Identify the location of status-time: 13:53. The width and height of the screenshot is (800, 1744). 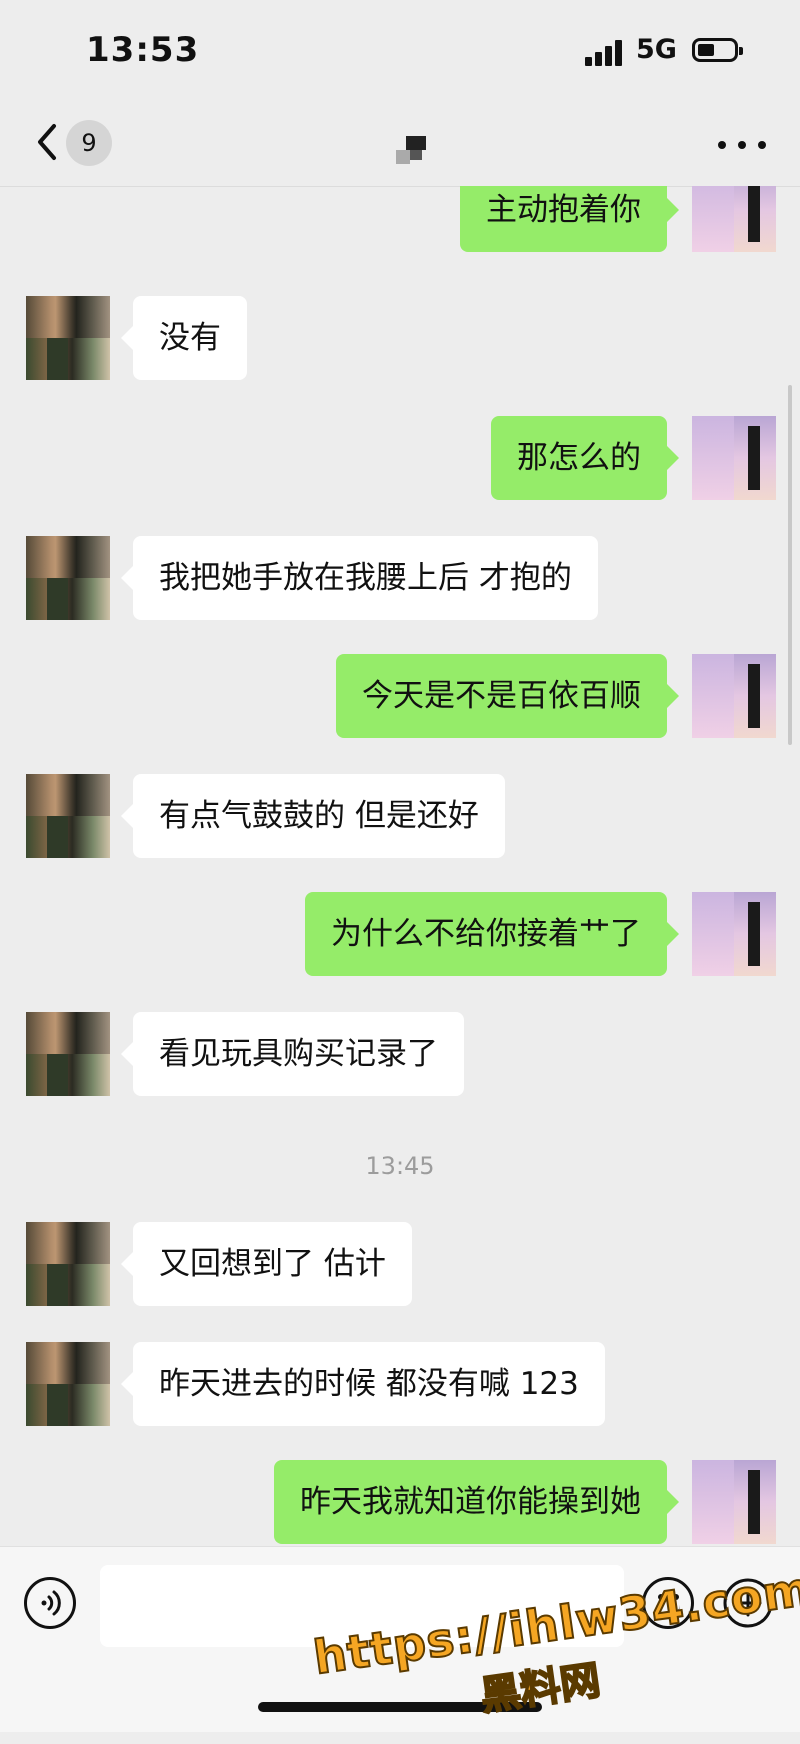
(143, 50).